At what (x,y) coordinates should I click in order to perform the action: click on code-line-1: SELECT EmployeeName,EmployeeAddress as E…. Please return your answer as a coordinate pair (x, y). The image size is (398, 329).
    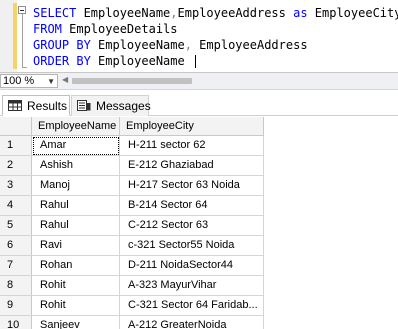
    Looking at the image, I should click on (215, 13).